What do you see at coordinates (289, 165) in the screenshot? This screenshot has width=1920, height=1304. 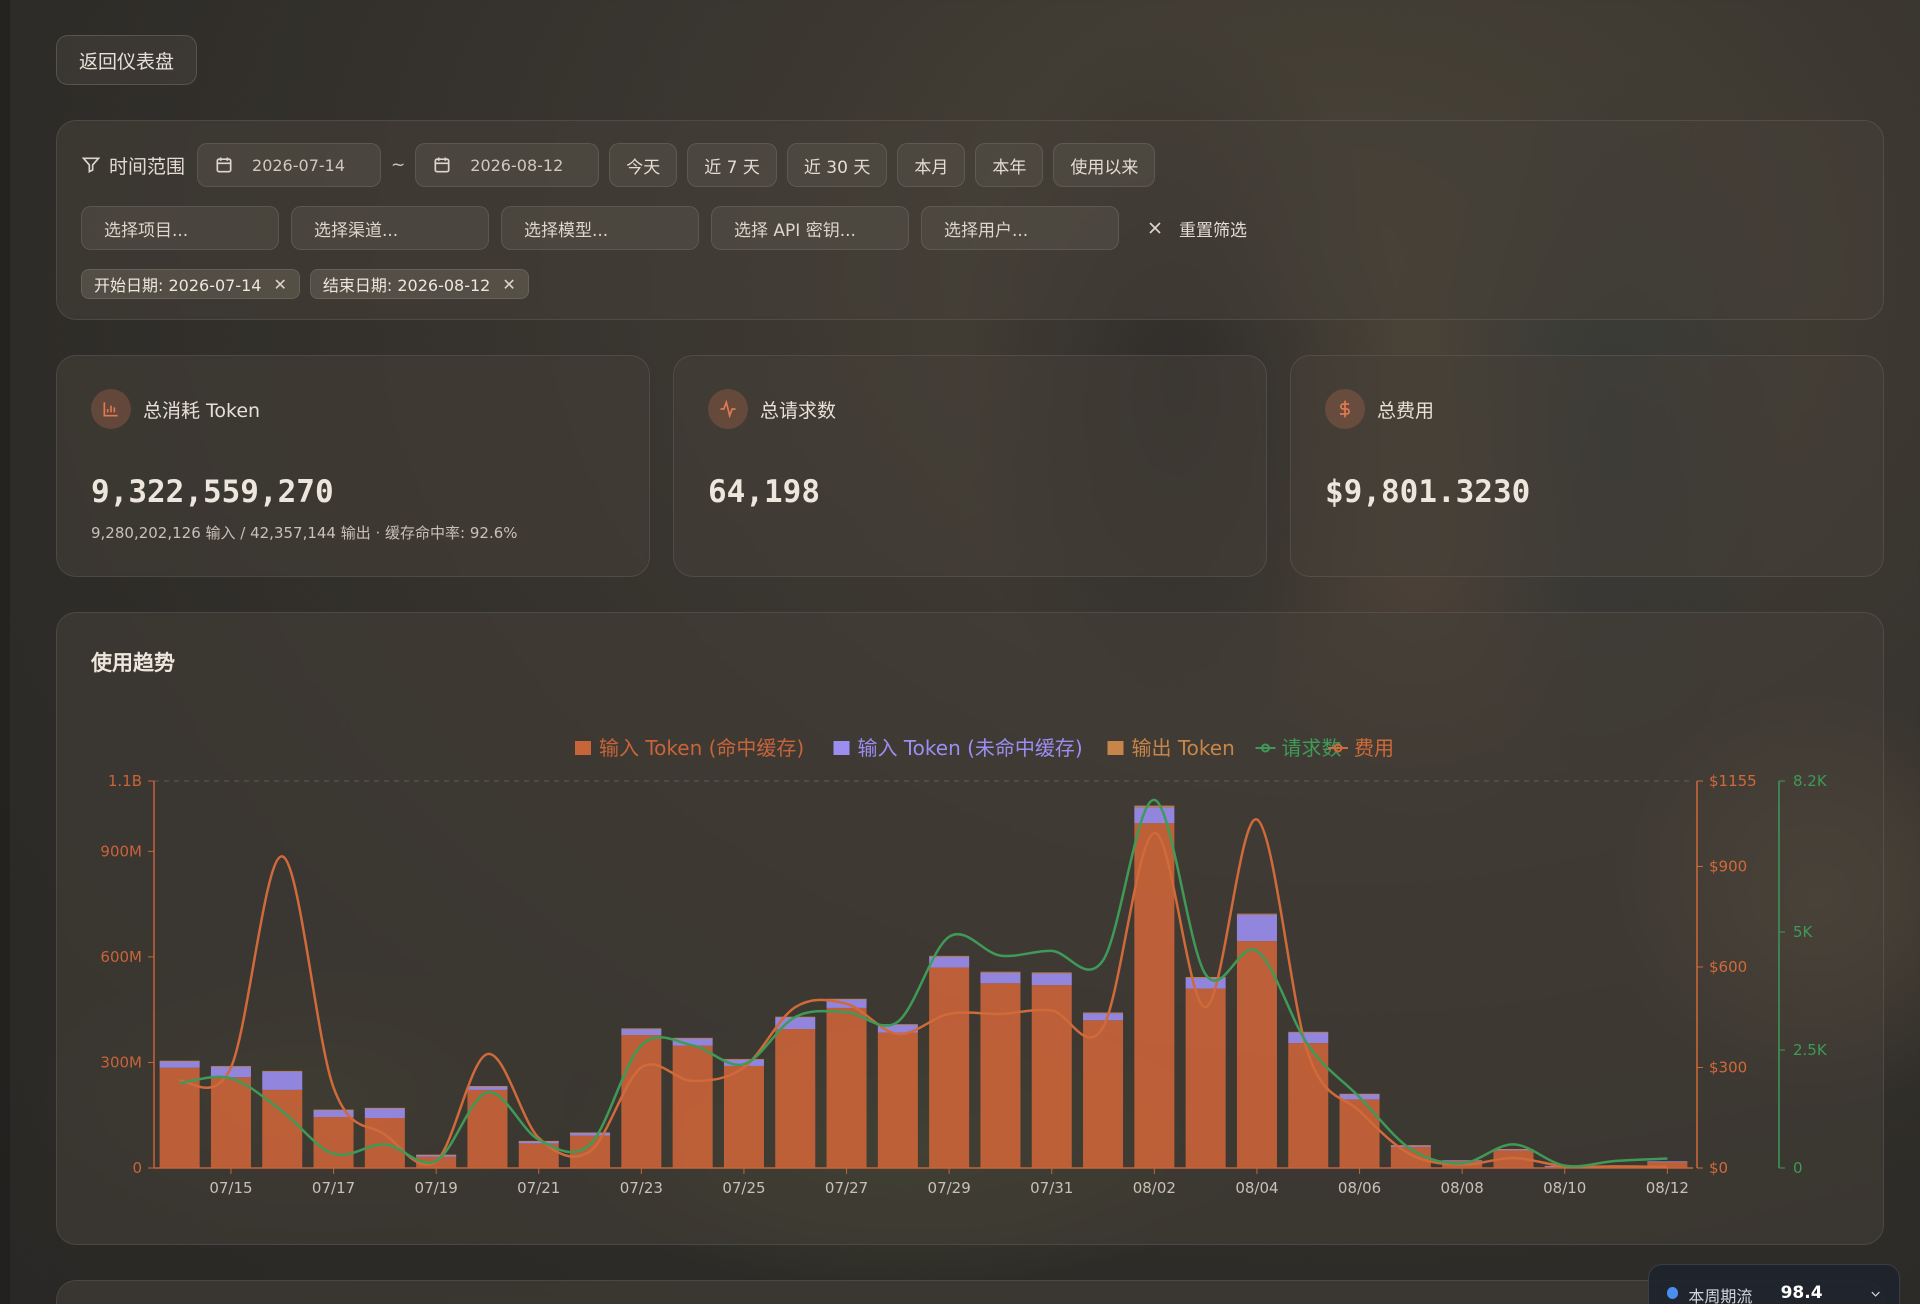 I see `start-date-input: 2026-07-14` at bounding box center [289, 165].